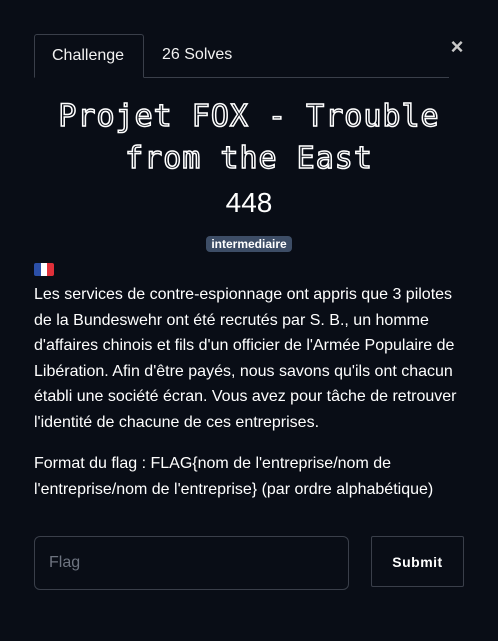 The width and height of the screenshot is (498, 641). What do you see at coordinates (249, 137) in the screenshot?
I see `challenge-title: Projet FOX - Trouble from the East` at bounding box center [249, 137].